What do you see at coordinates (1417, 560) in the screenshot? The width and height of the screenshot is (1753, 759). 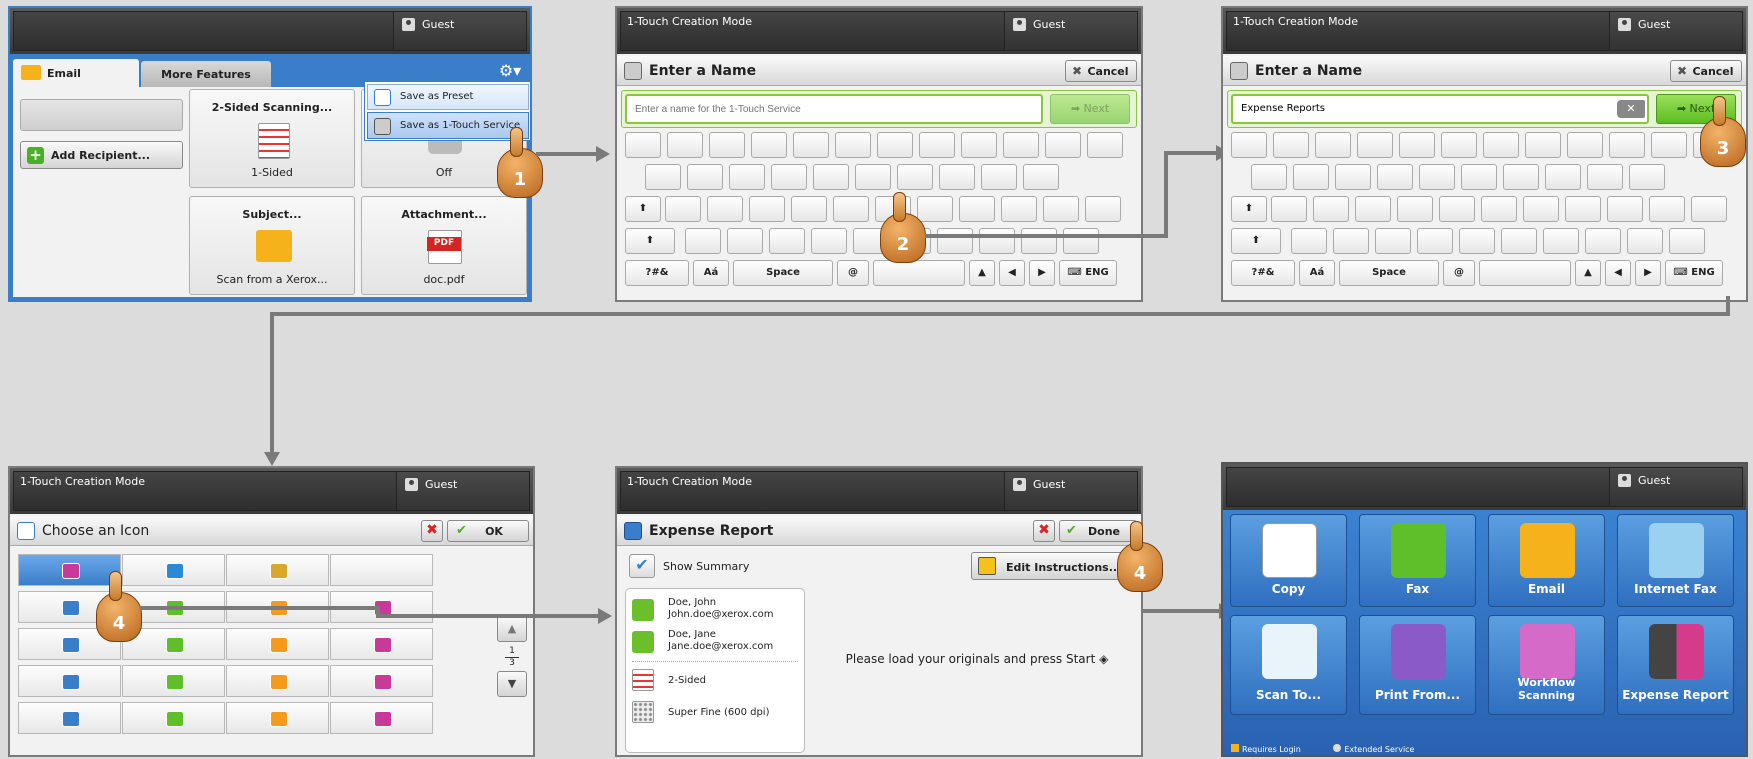 I see `app-fax: Fax` at bounding box center [1417, 560].